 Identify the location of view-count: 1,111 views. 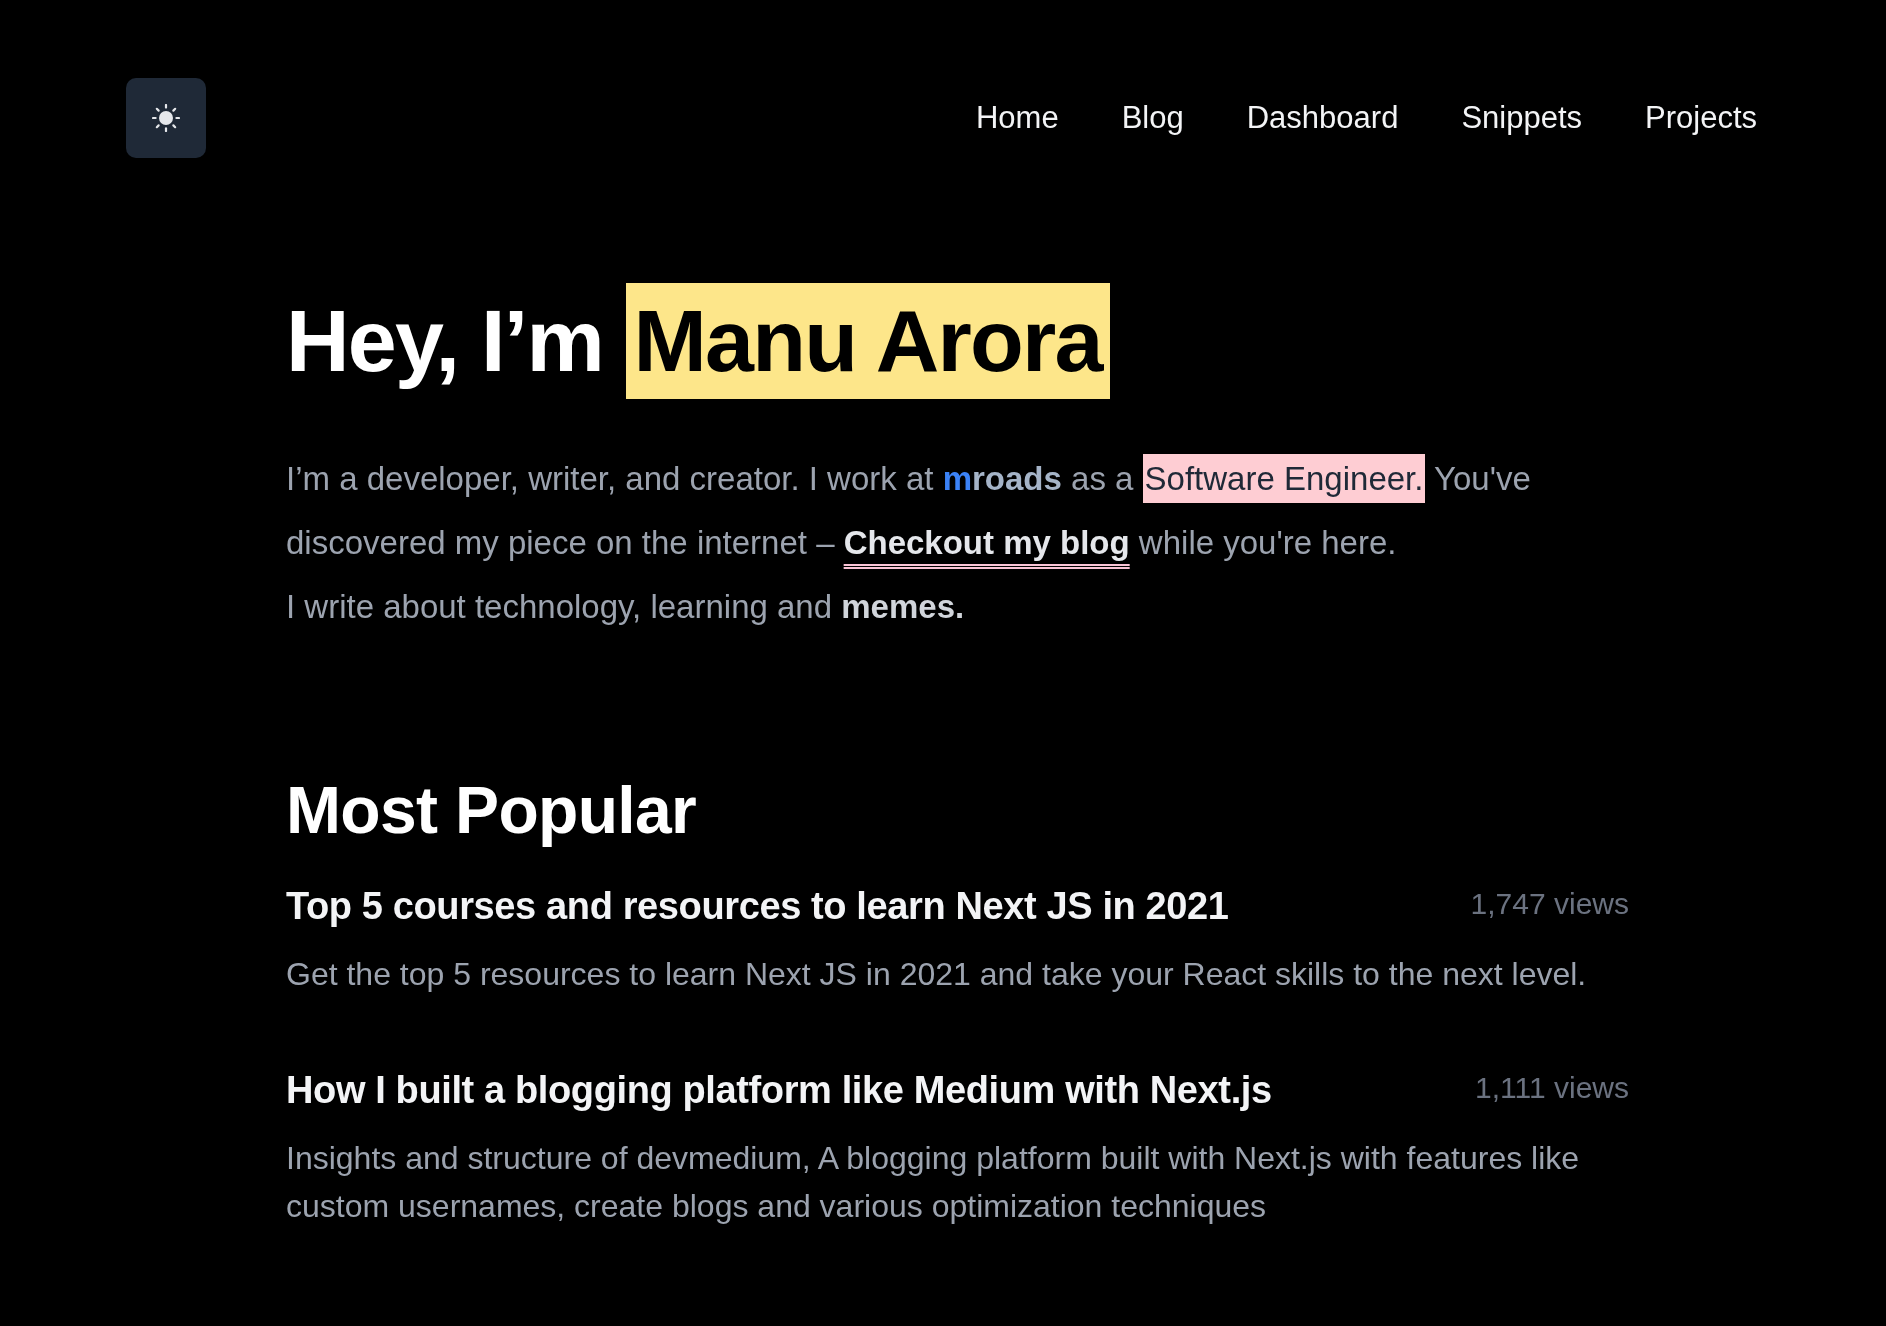
(1552, 1088).